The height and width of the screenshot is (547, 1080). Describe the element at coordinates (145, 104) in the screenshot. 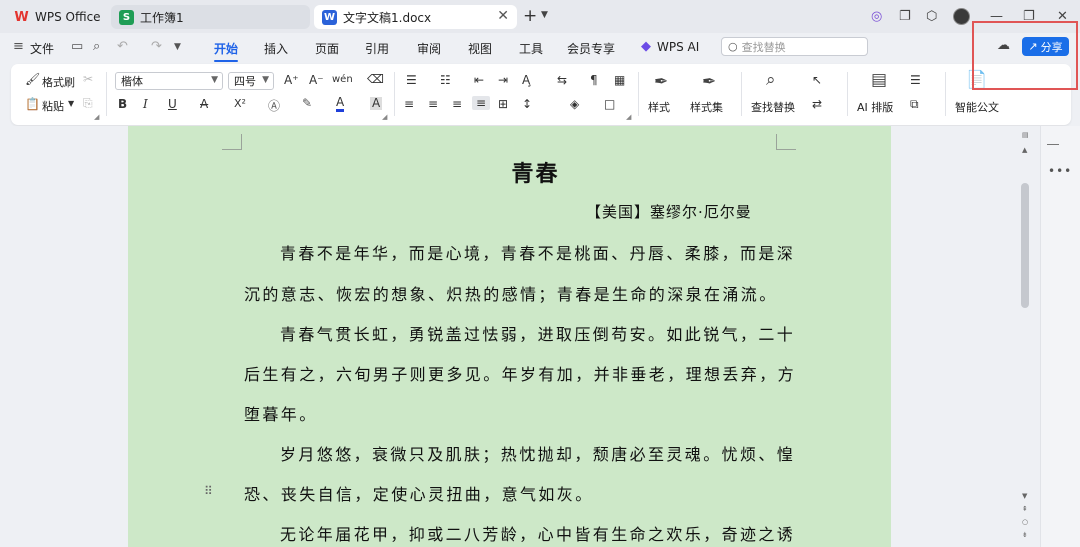

I see `italic-icon: I` at that location.